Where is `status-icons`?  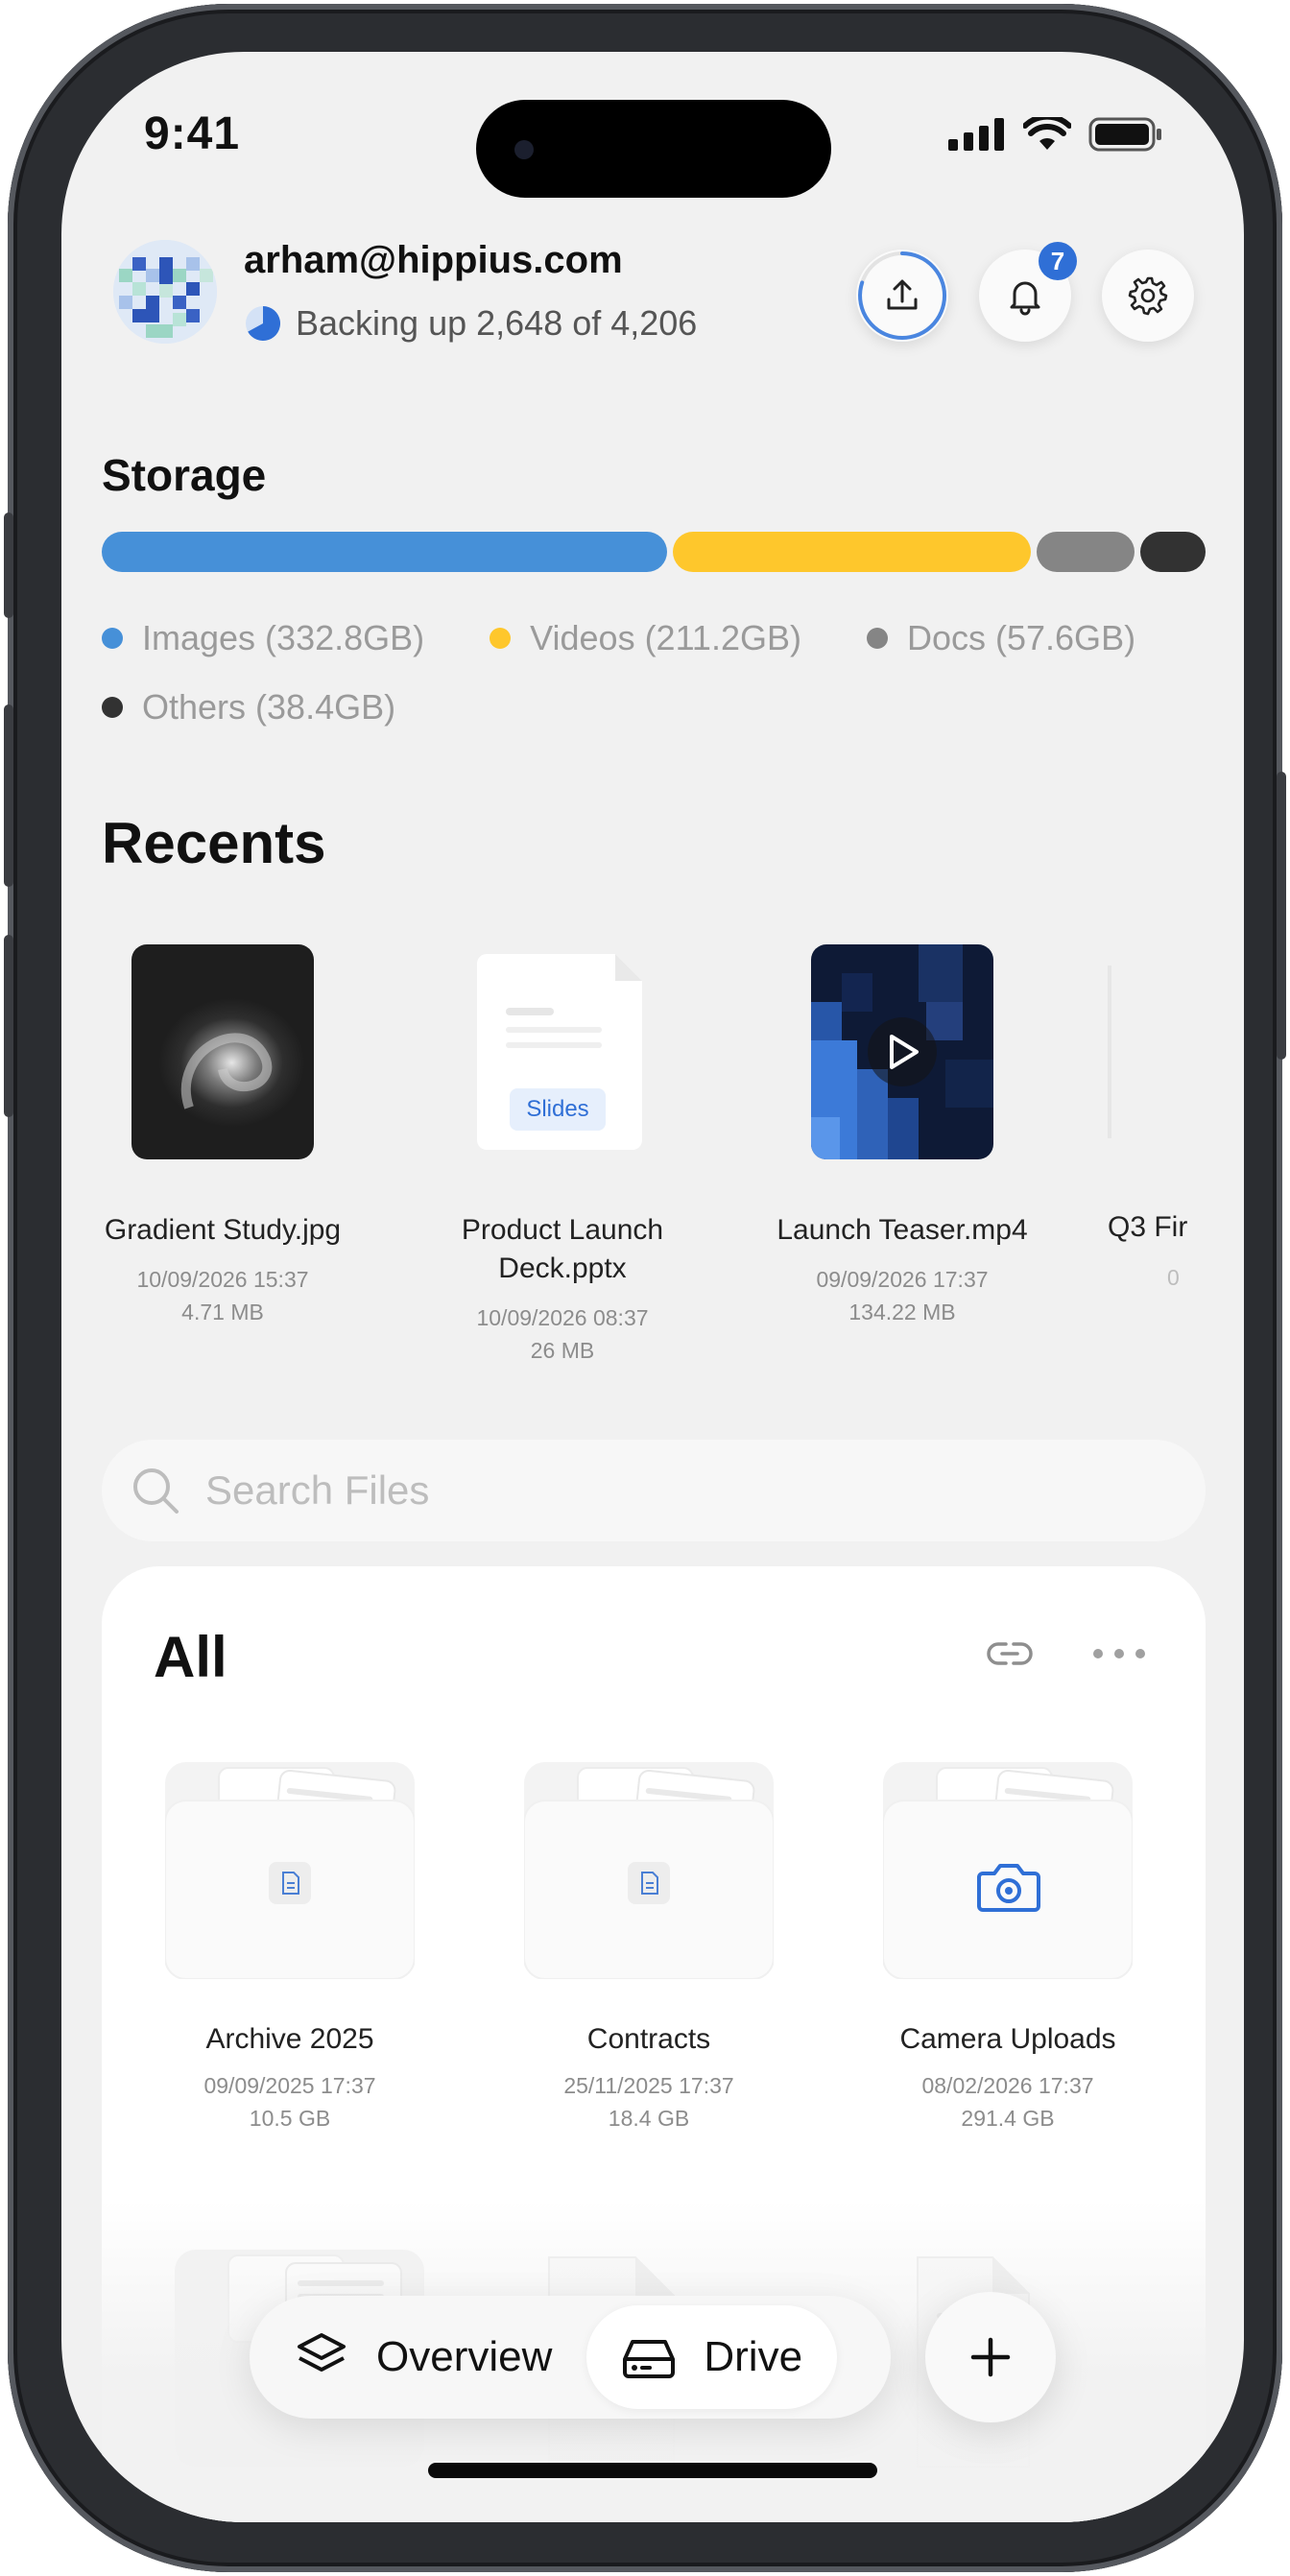
status-icons is located at coordinates (1055, 134).